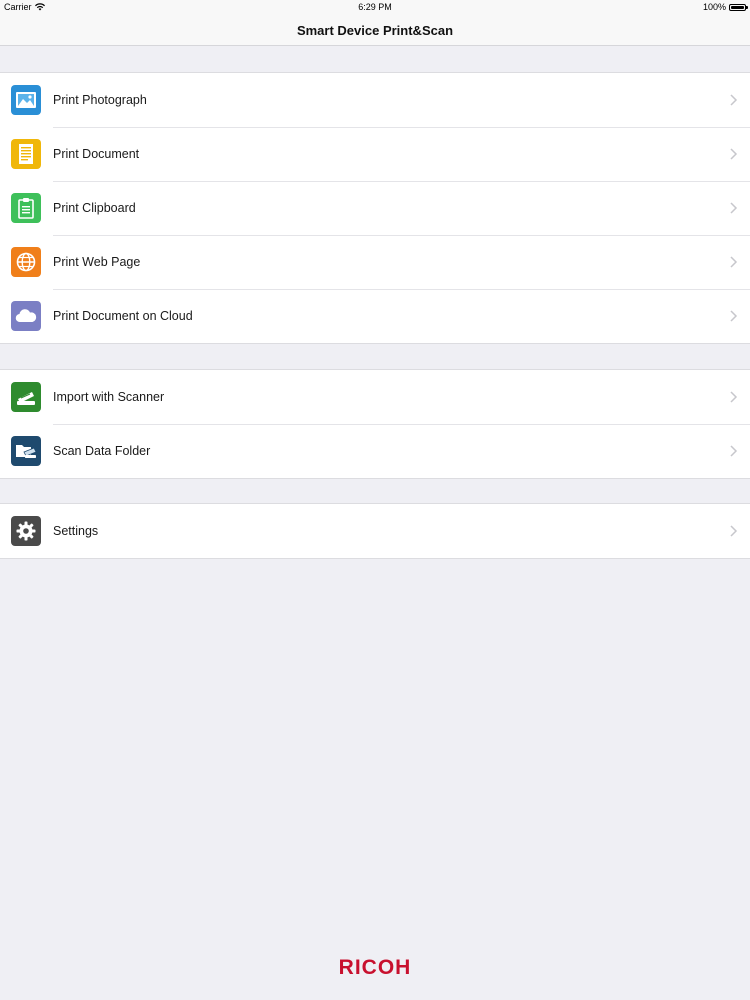 Image resolution: width=750 pixels, height=1000 pixels. I want to click on menu-item-settings: Settings, so click(375, 531).